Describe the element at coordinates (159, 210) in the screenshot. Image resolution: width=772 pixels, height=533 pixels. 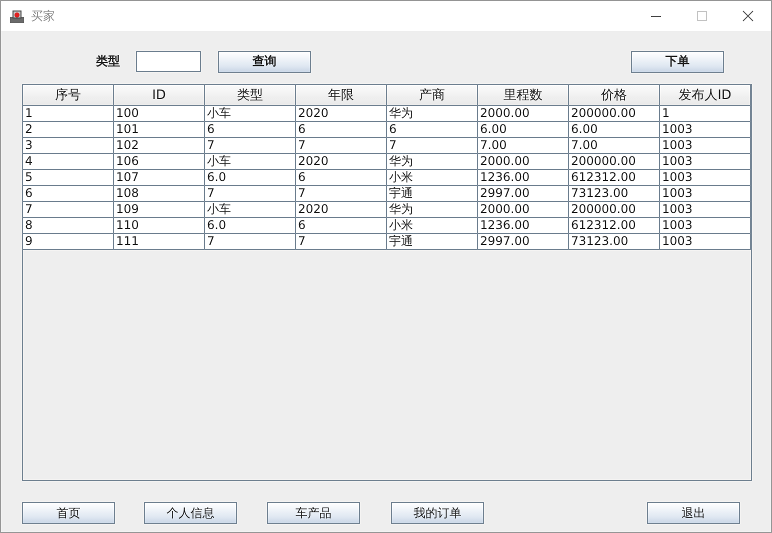
I see `table-cell: 109` at that location.